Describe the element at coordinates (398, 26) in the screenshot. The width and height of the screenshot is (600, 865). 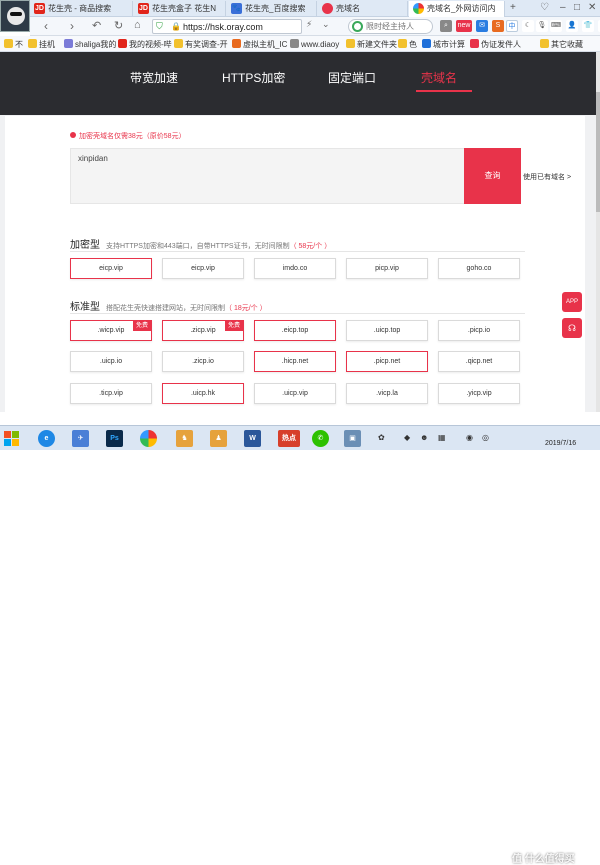
I see `search-input` at that location.